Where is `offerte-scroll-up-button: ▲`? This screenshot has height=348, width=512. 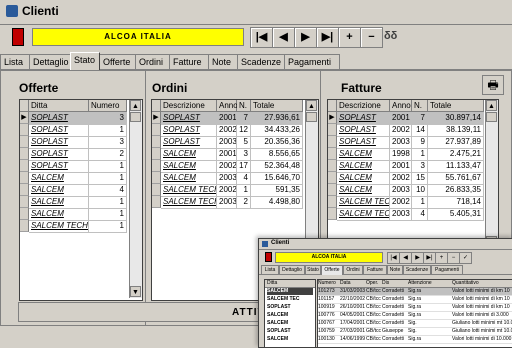
offerte-scroll-up-button: ▲ is located at coordinates (135, 105).